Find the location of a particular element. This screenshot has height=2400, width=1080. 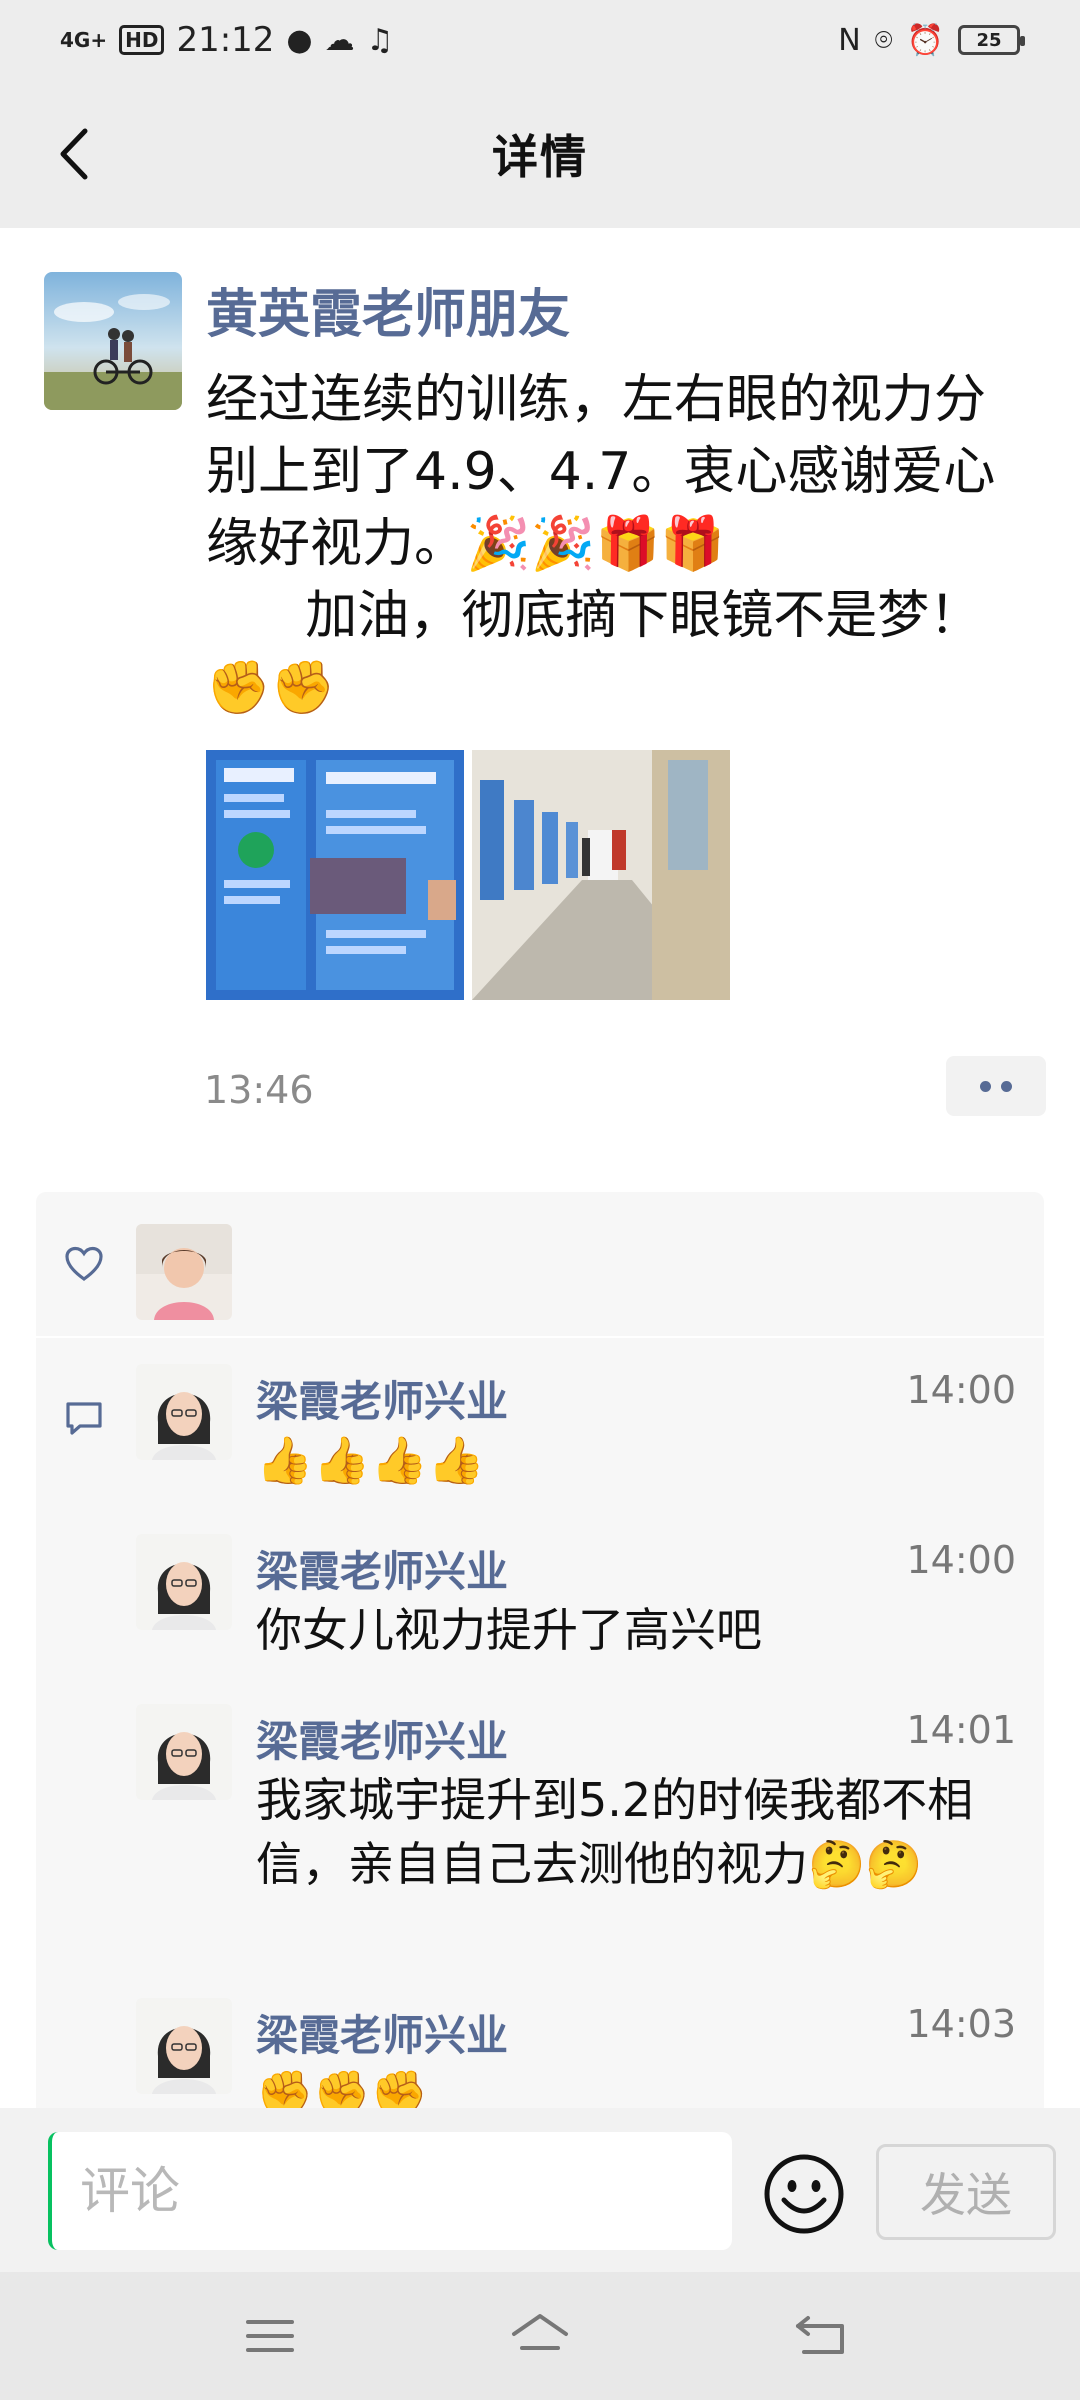

comment-text: ✊✊✊ is located at coordinates (342, 2088).